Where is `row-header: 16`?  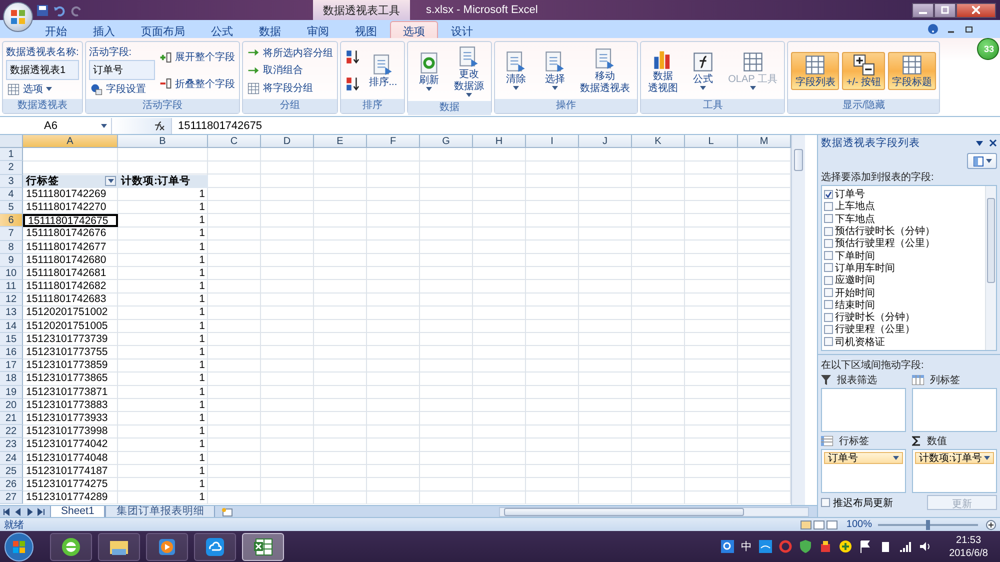 row-header: 16 is located at coordinates (11, 353).